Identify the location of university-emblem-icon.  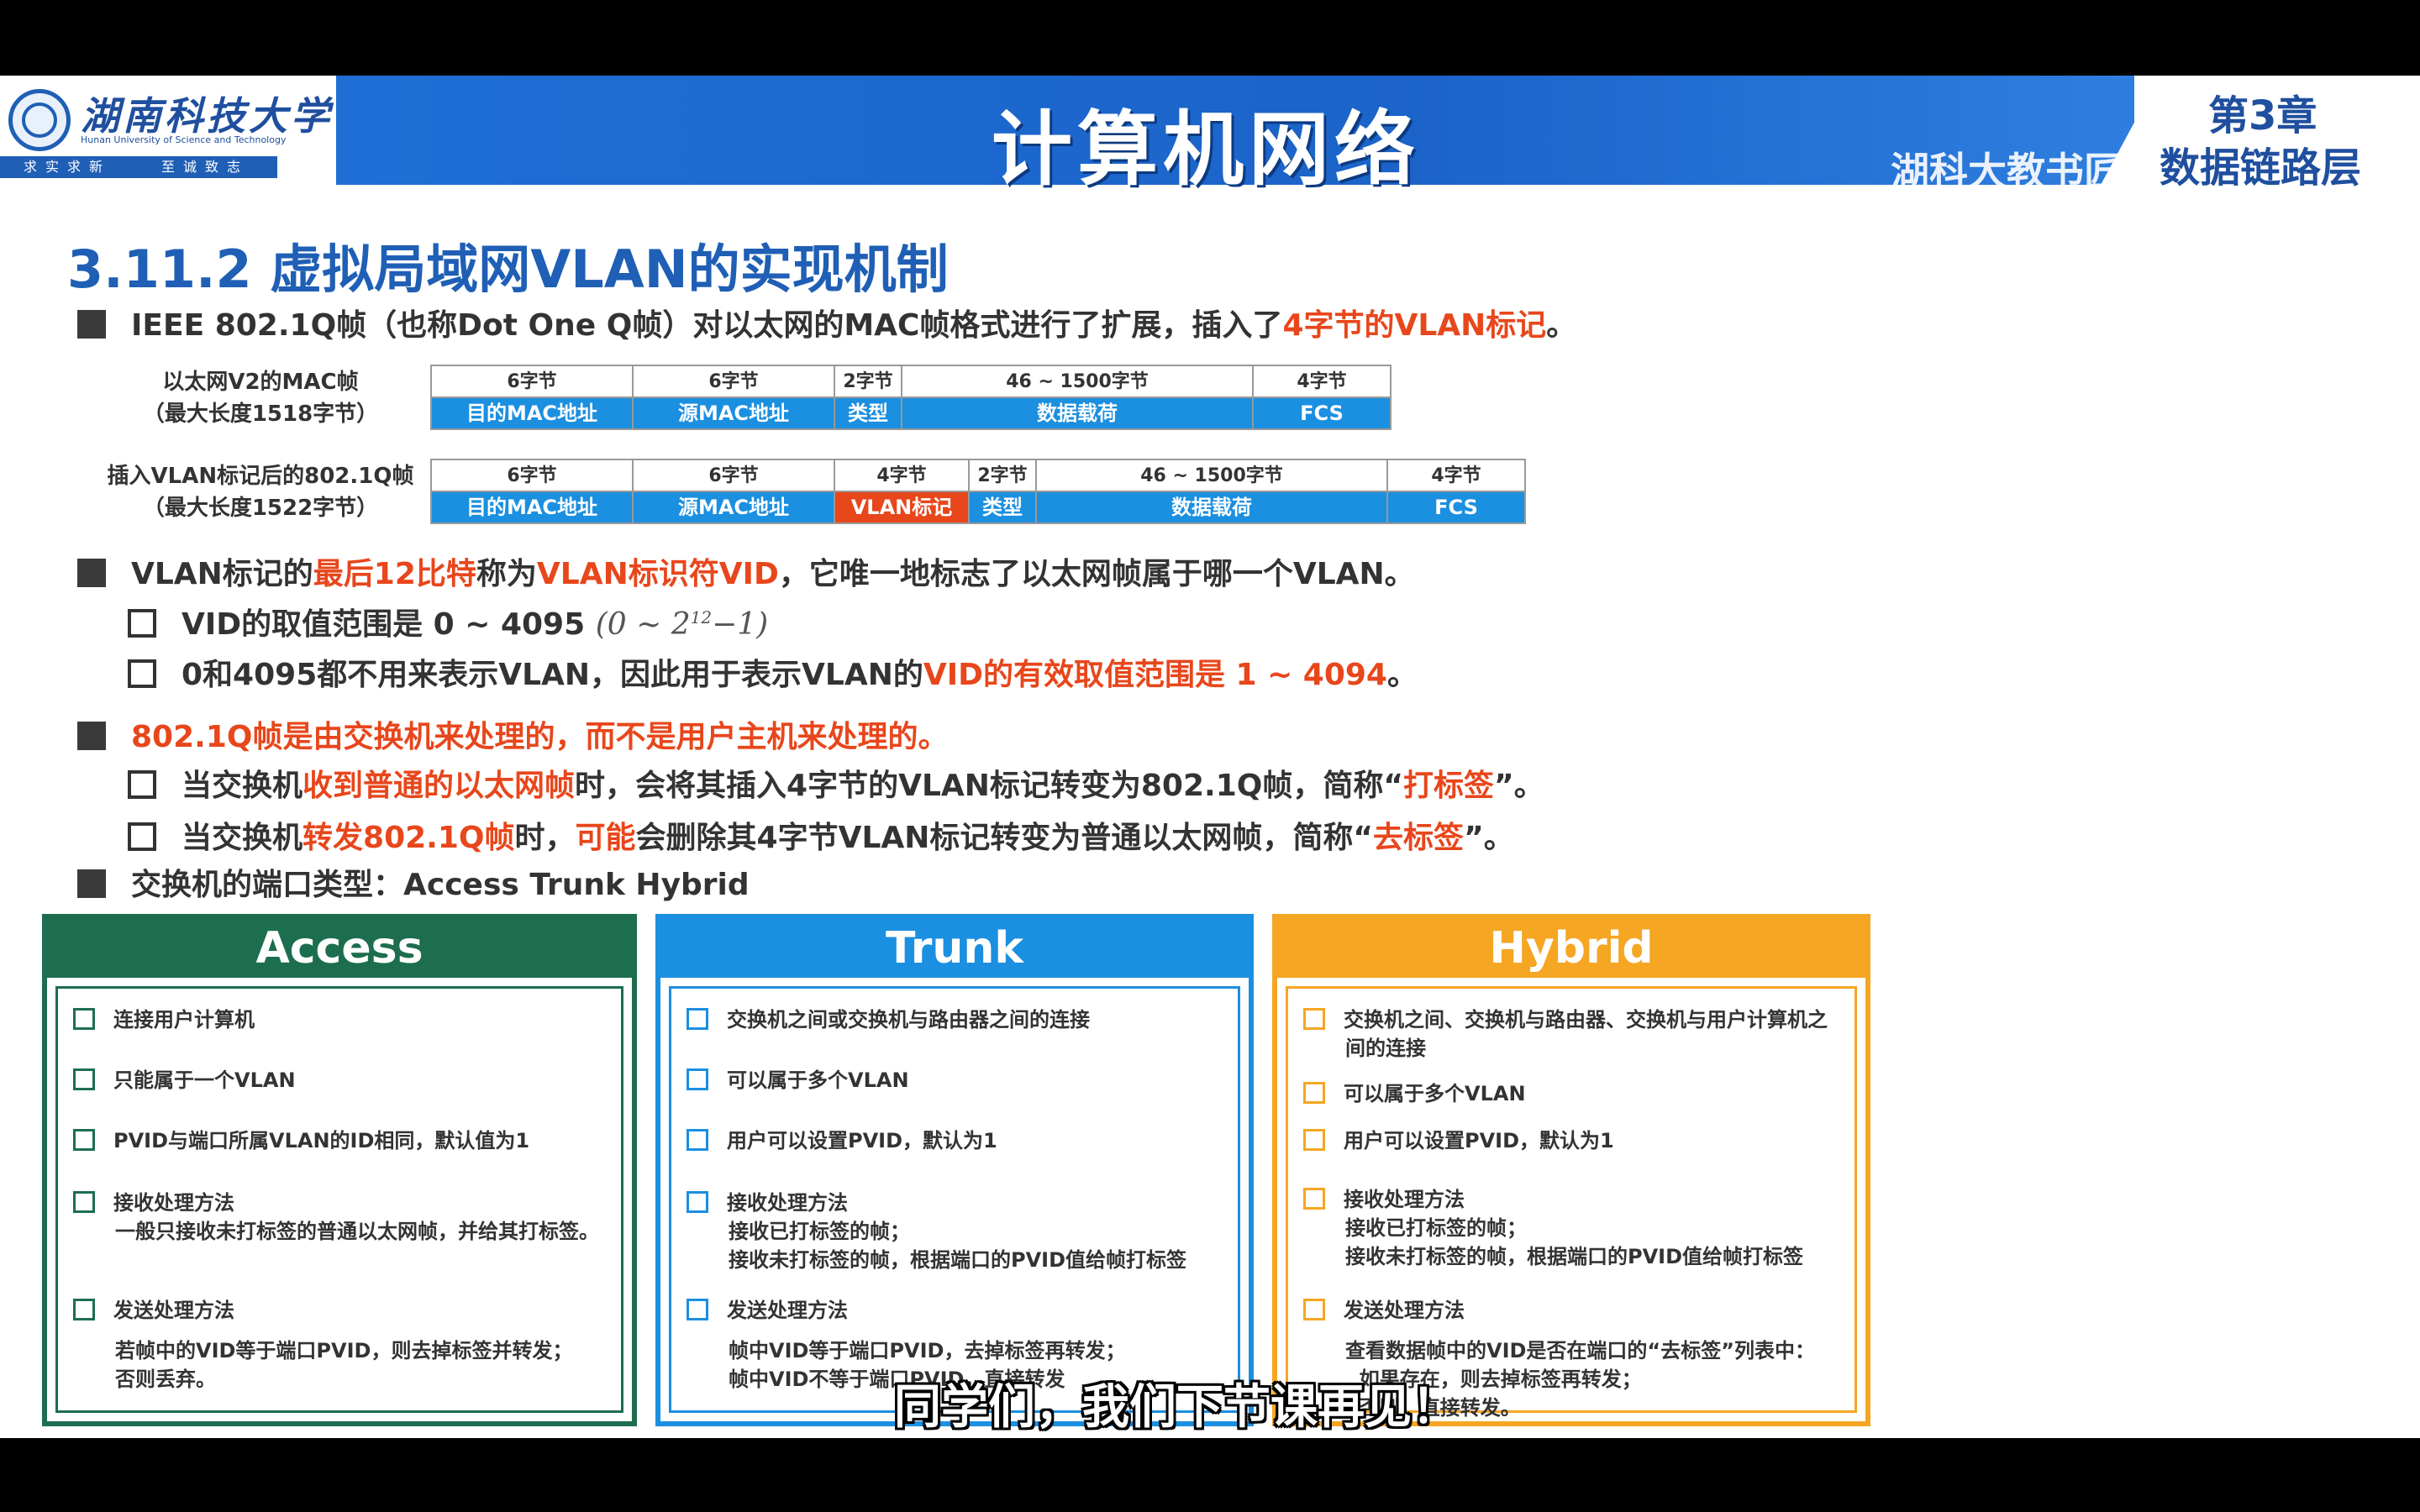
(39, 120).